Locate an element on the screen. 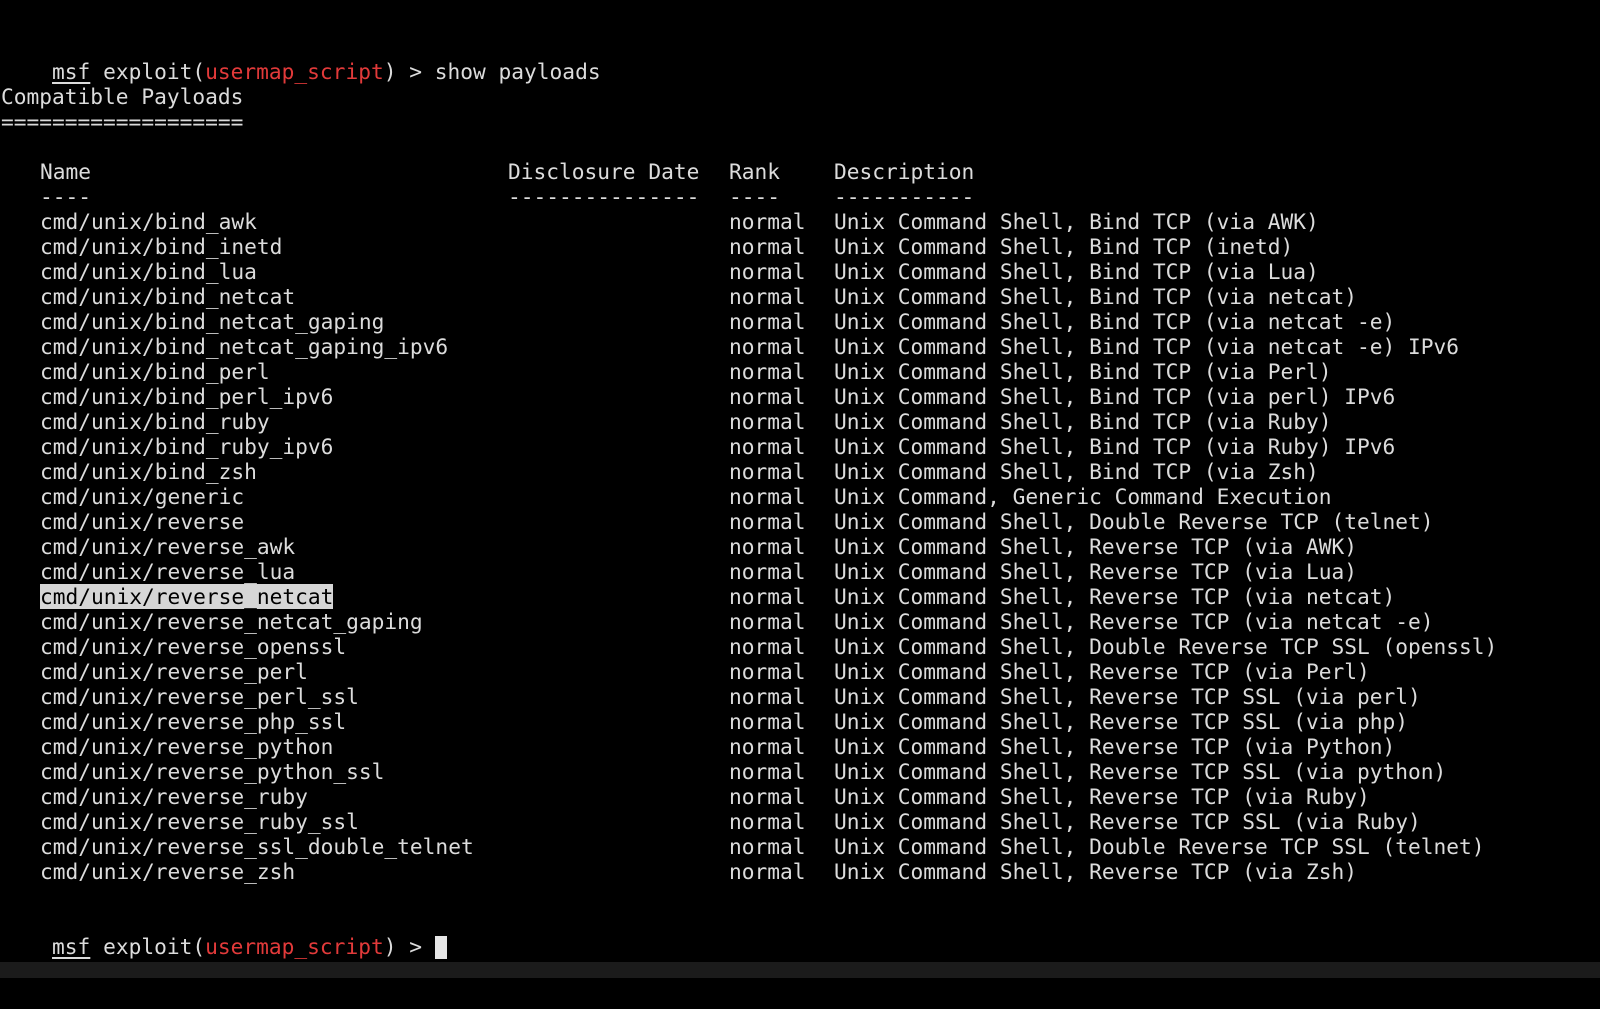 The height and width of the screenshot is (1009, 1600). payload-name: cmd/unix/generic is located at coordinates (142, 496).